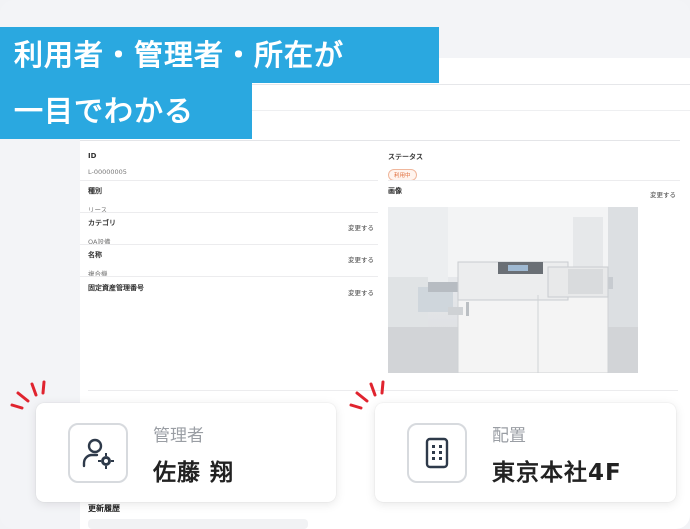  Describe the element at coordinates (92, 156) in the screenshot. I see `field-id-label: ID` at that location.